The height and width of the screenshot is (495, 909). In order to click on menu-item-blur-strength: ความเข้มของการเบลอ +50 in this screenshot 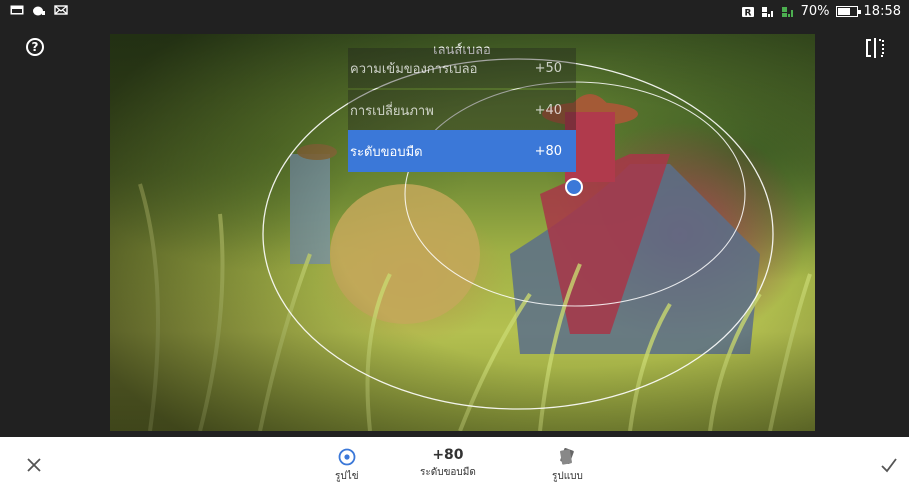, I will do `click(462, 68)`.